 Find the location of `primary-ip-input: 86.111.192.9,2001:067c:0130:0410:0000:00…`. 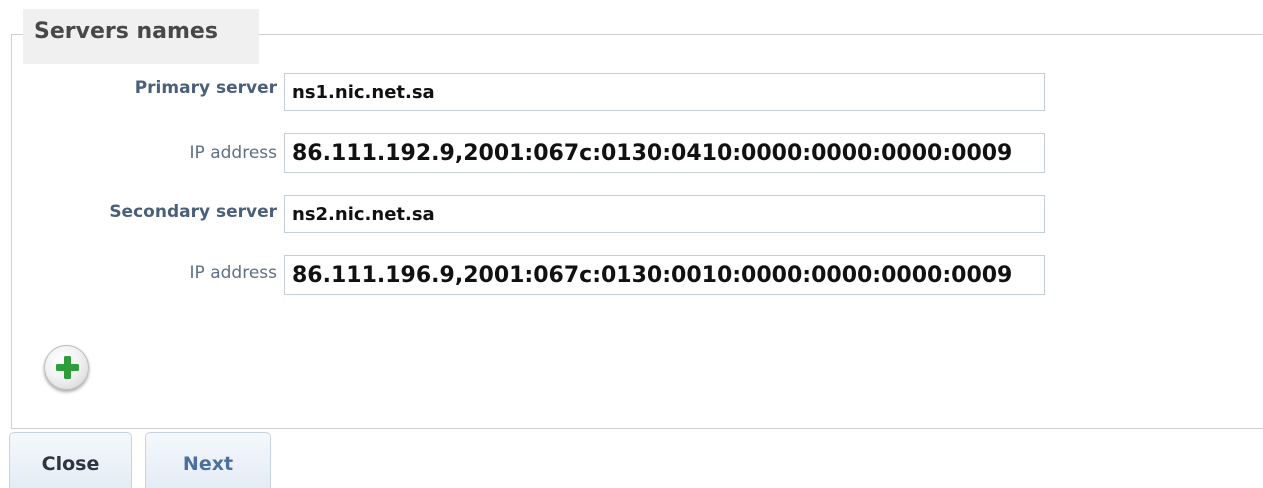

primary-ip-input: 86.111.192.9,2001:067c:0130:0410:0000:00… is located at coordinates (664, 153).